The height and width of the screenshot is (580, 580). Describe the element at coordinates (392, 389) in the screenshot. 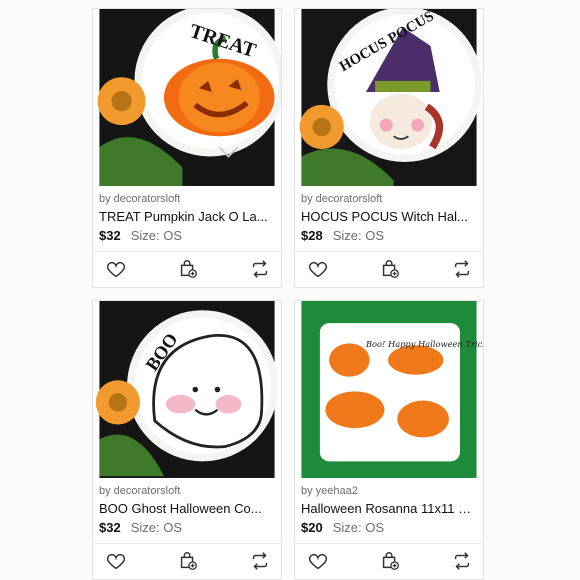

I see `pumpkin-tray-image: Boo! Happy Halloween Trick or Treat!` at that location.